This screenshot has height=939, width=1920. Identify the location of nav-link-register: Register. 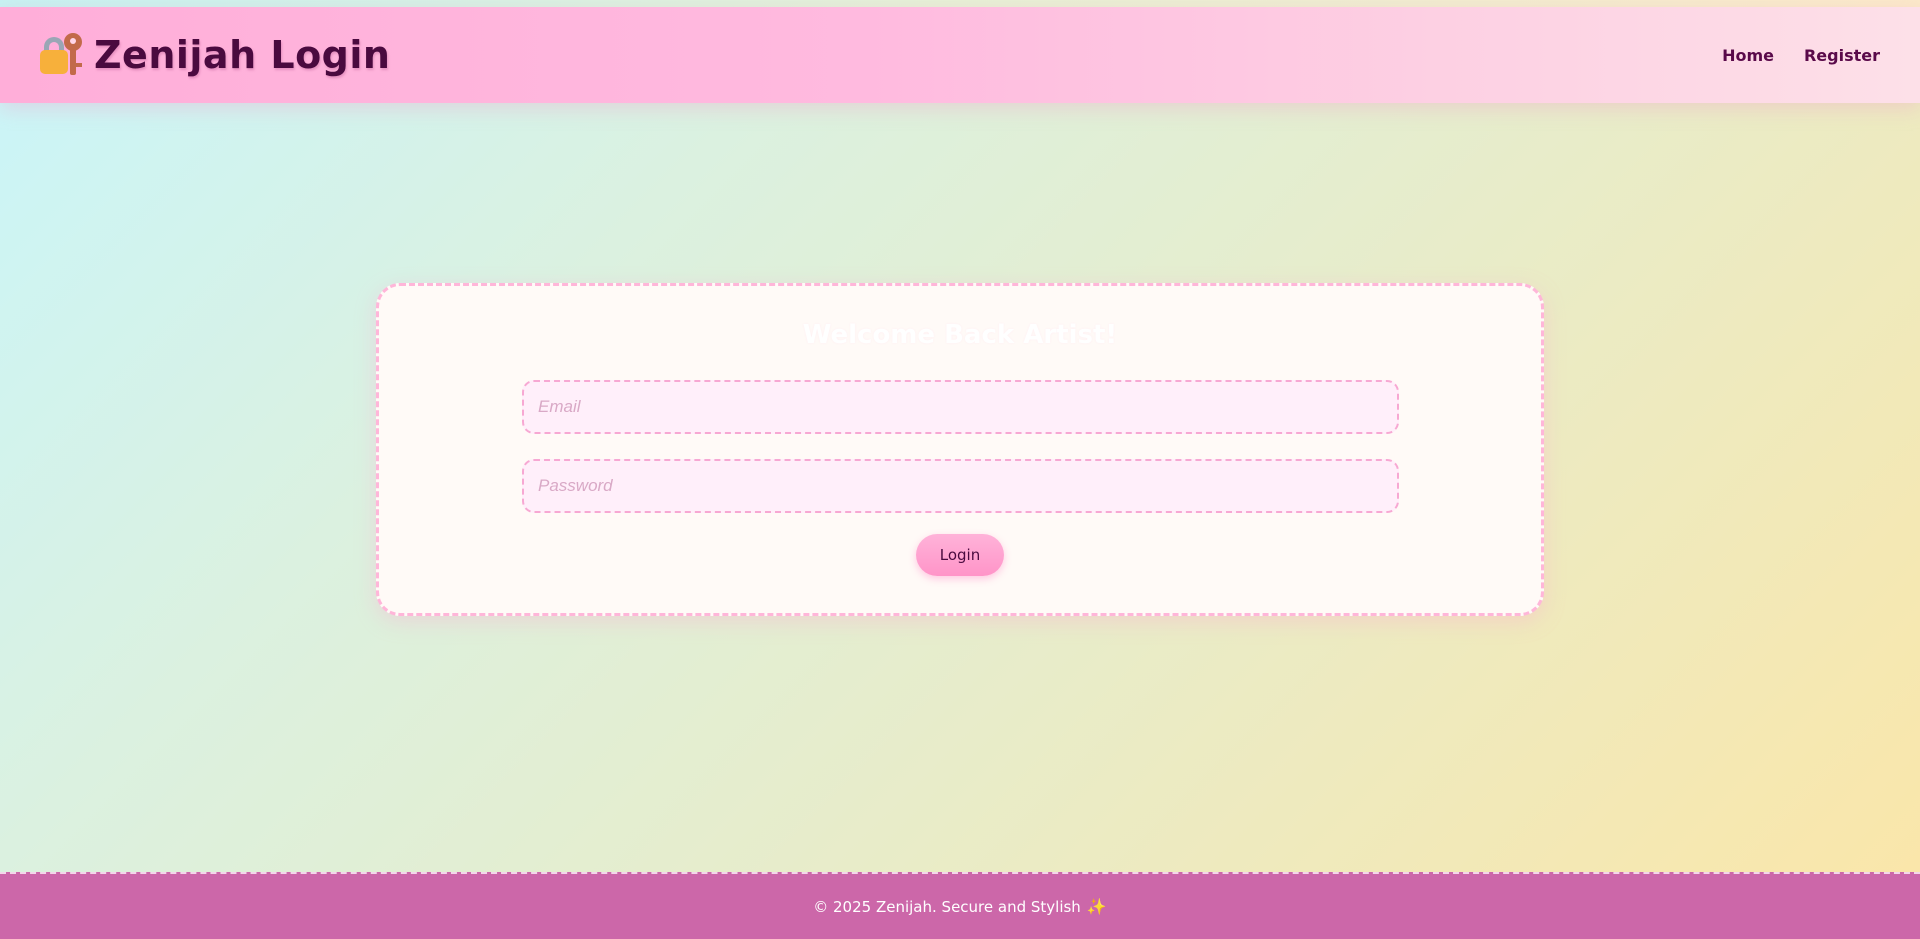
(1842, 55).